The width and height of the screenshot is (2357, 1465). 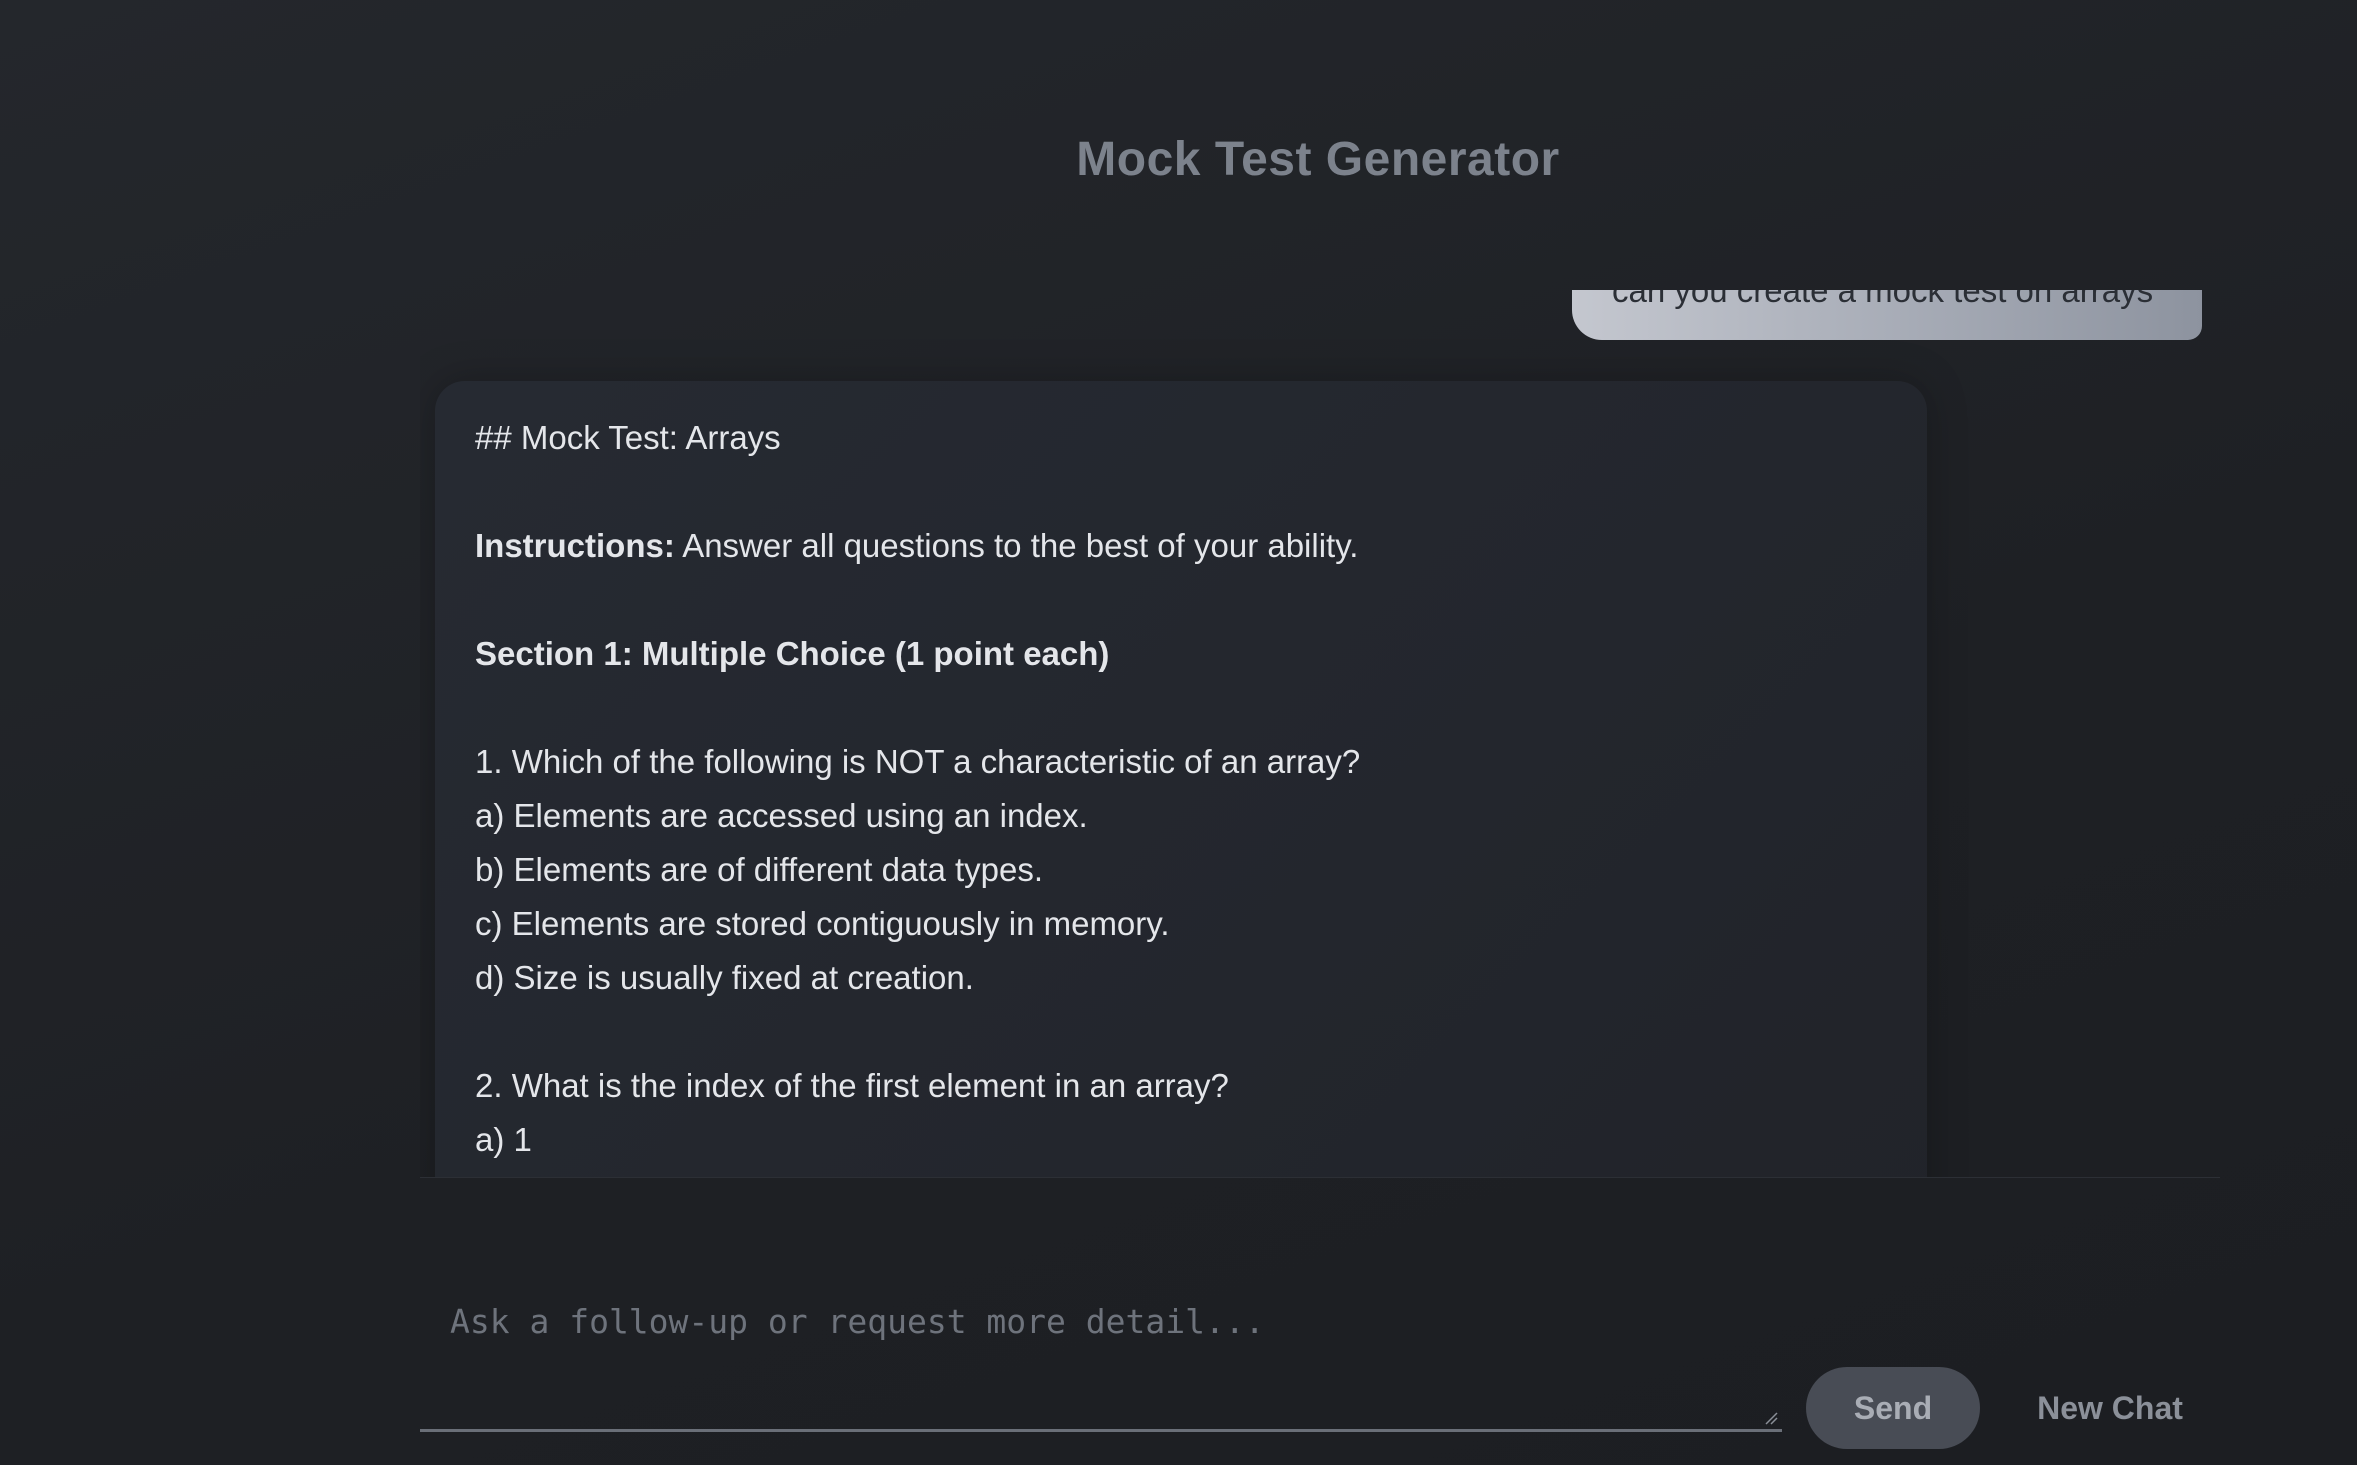 What do you see at coordinates (724, 977) in the screenshot?
I see `question-1-option-d: d) Size is usually fixed at creation.` at bounding box center [724, 977].